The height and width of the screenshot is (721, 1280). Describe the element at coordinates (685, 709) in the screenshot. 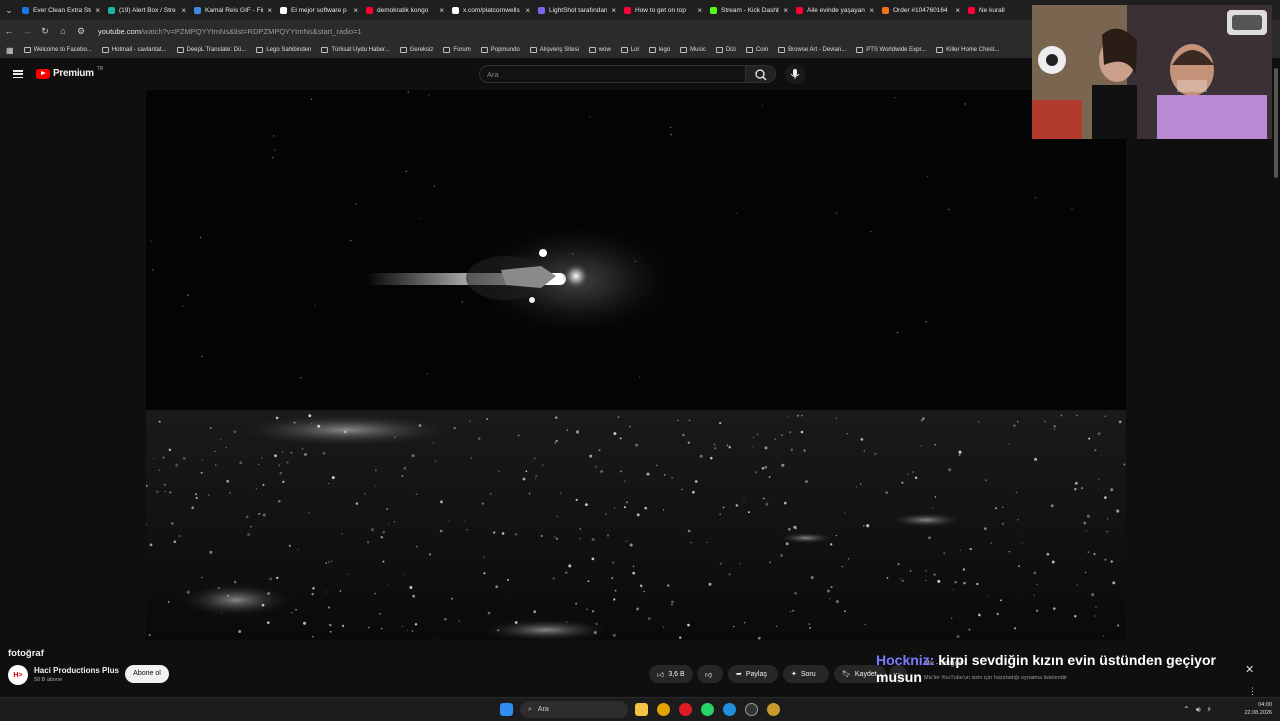

I see `opera-icon` at that location.